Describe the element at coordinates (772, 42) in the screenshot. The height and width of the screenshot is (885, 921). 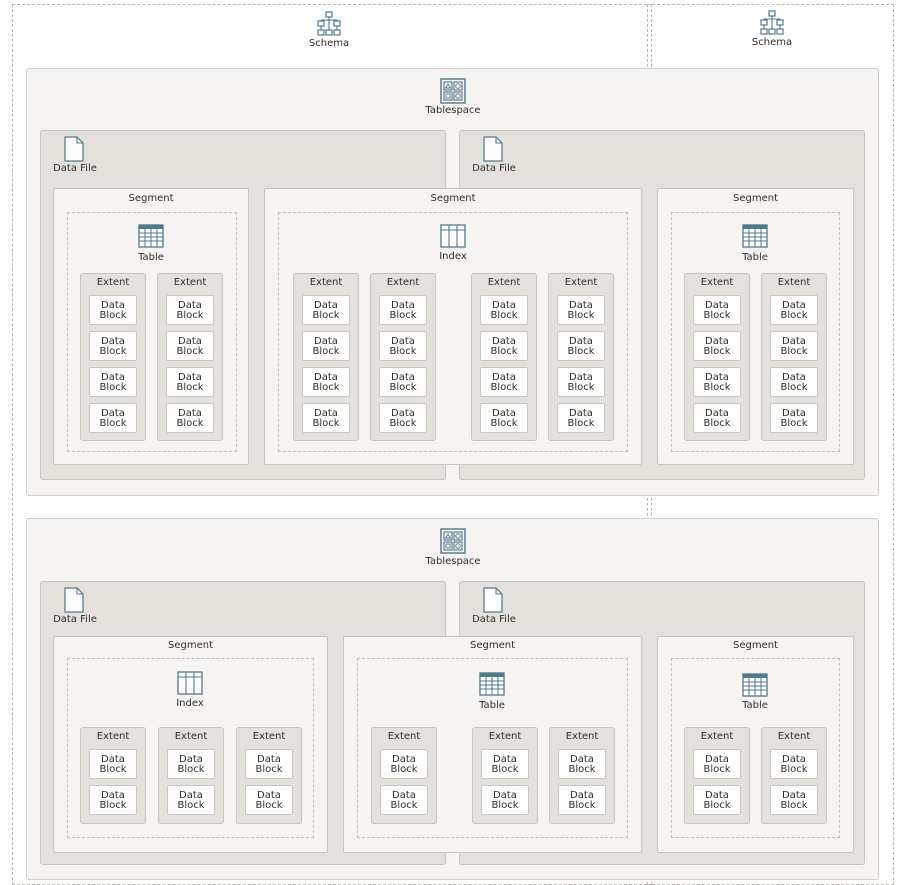
I see `schema-label: Schema` at that location.